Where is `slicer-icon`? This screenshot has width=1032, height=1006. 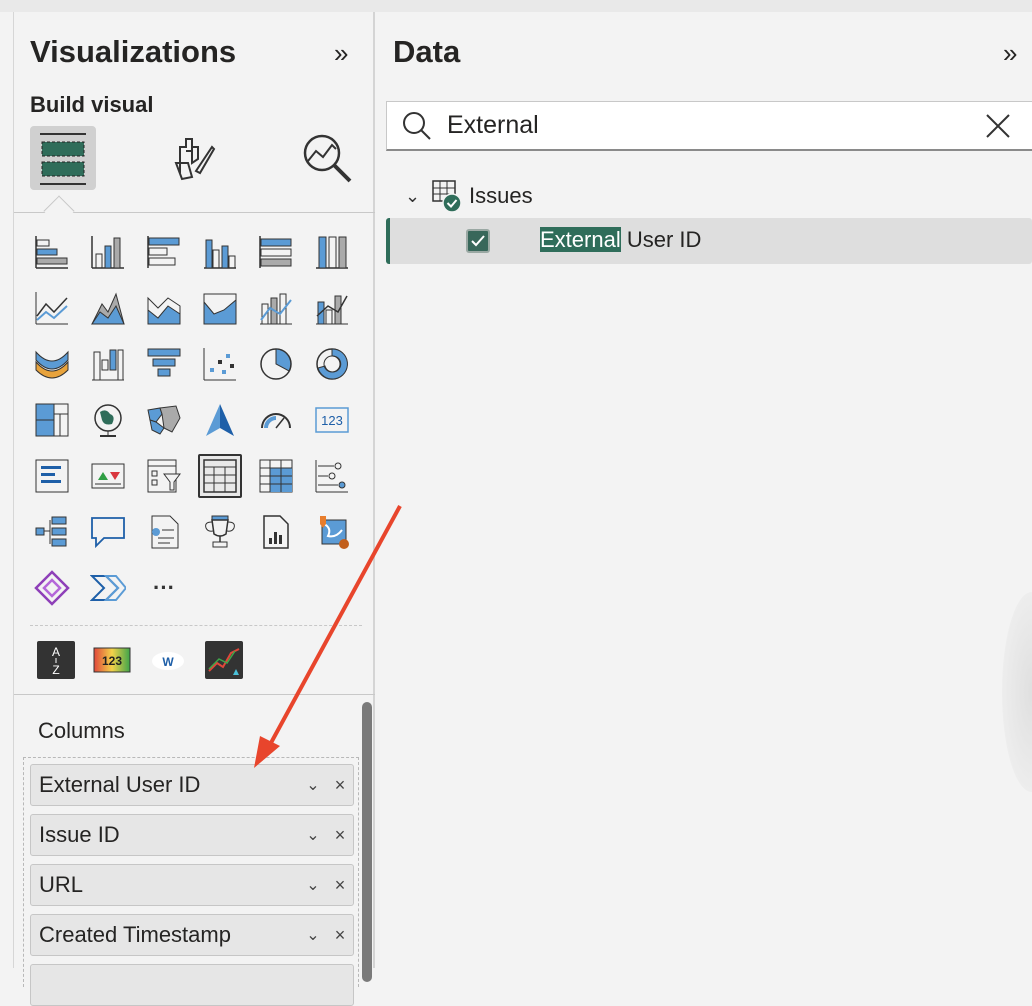
slicer-icon is located at coordinates (164, 476).